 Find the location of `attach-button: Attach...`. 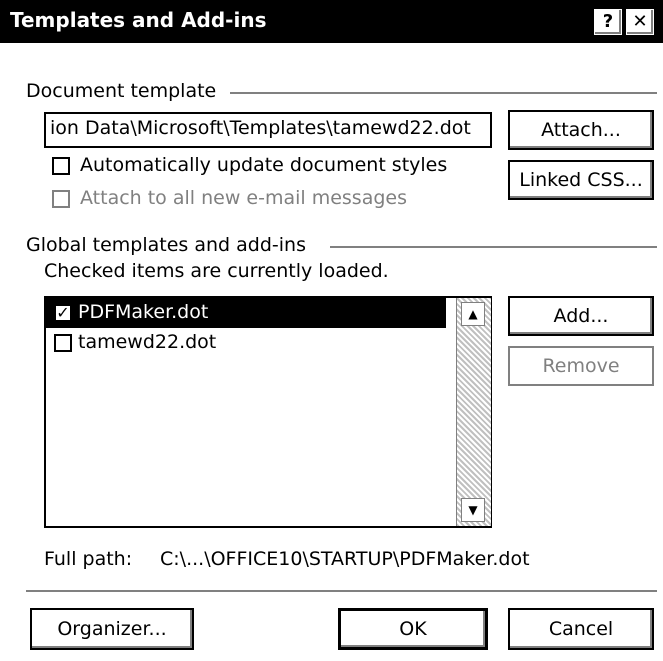

attach-button: Attach... is located at coordinates (581, 130).